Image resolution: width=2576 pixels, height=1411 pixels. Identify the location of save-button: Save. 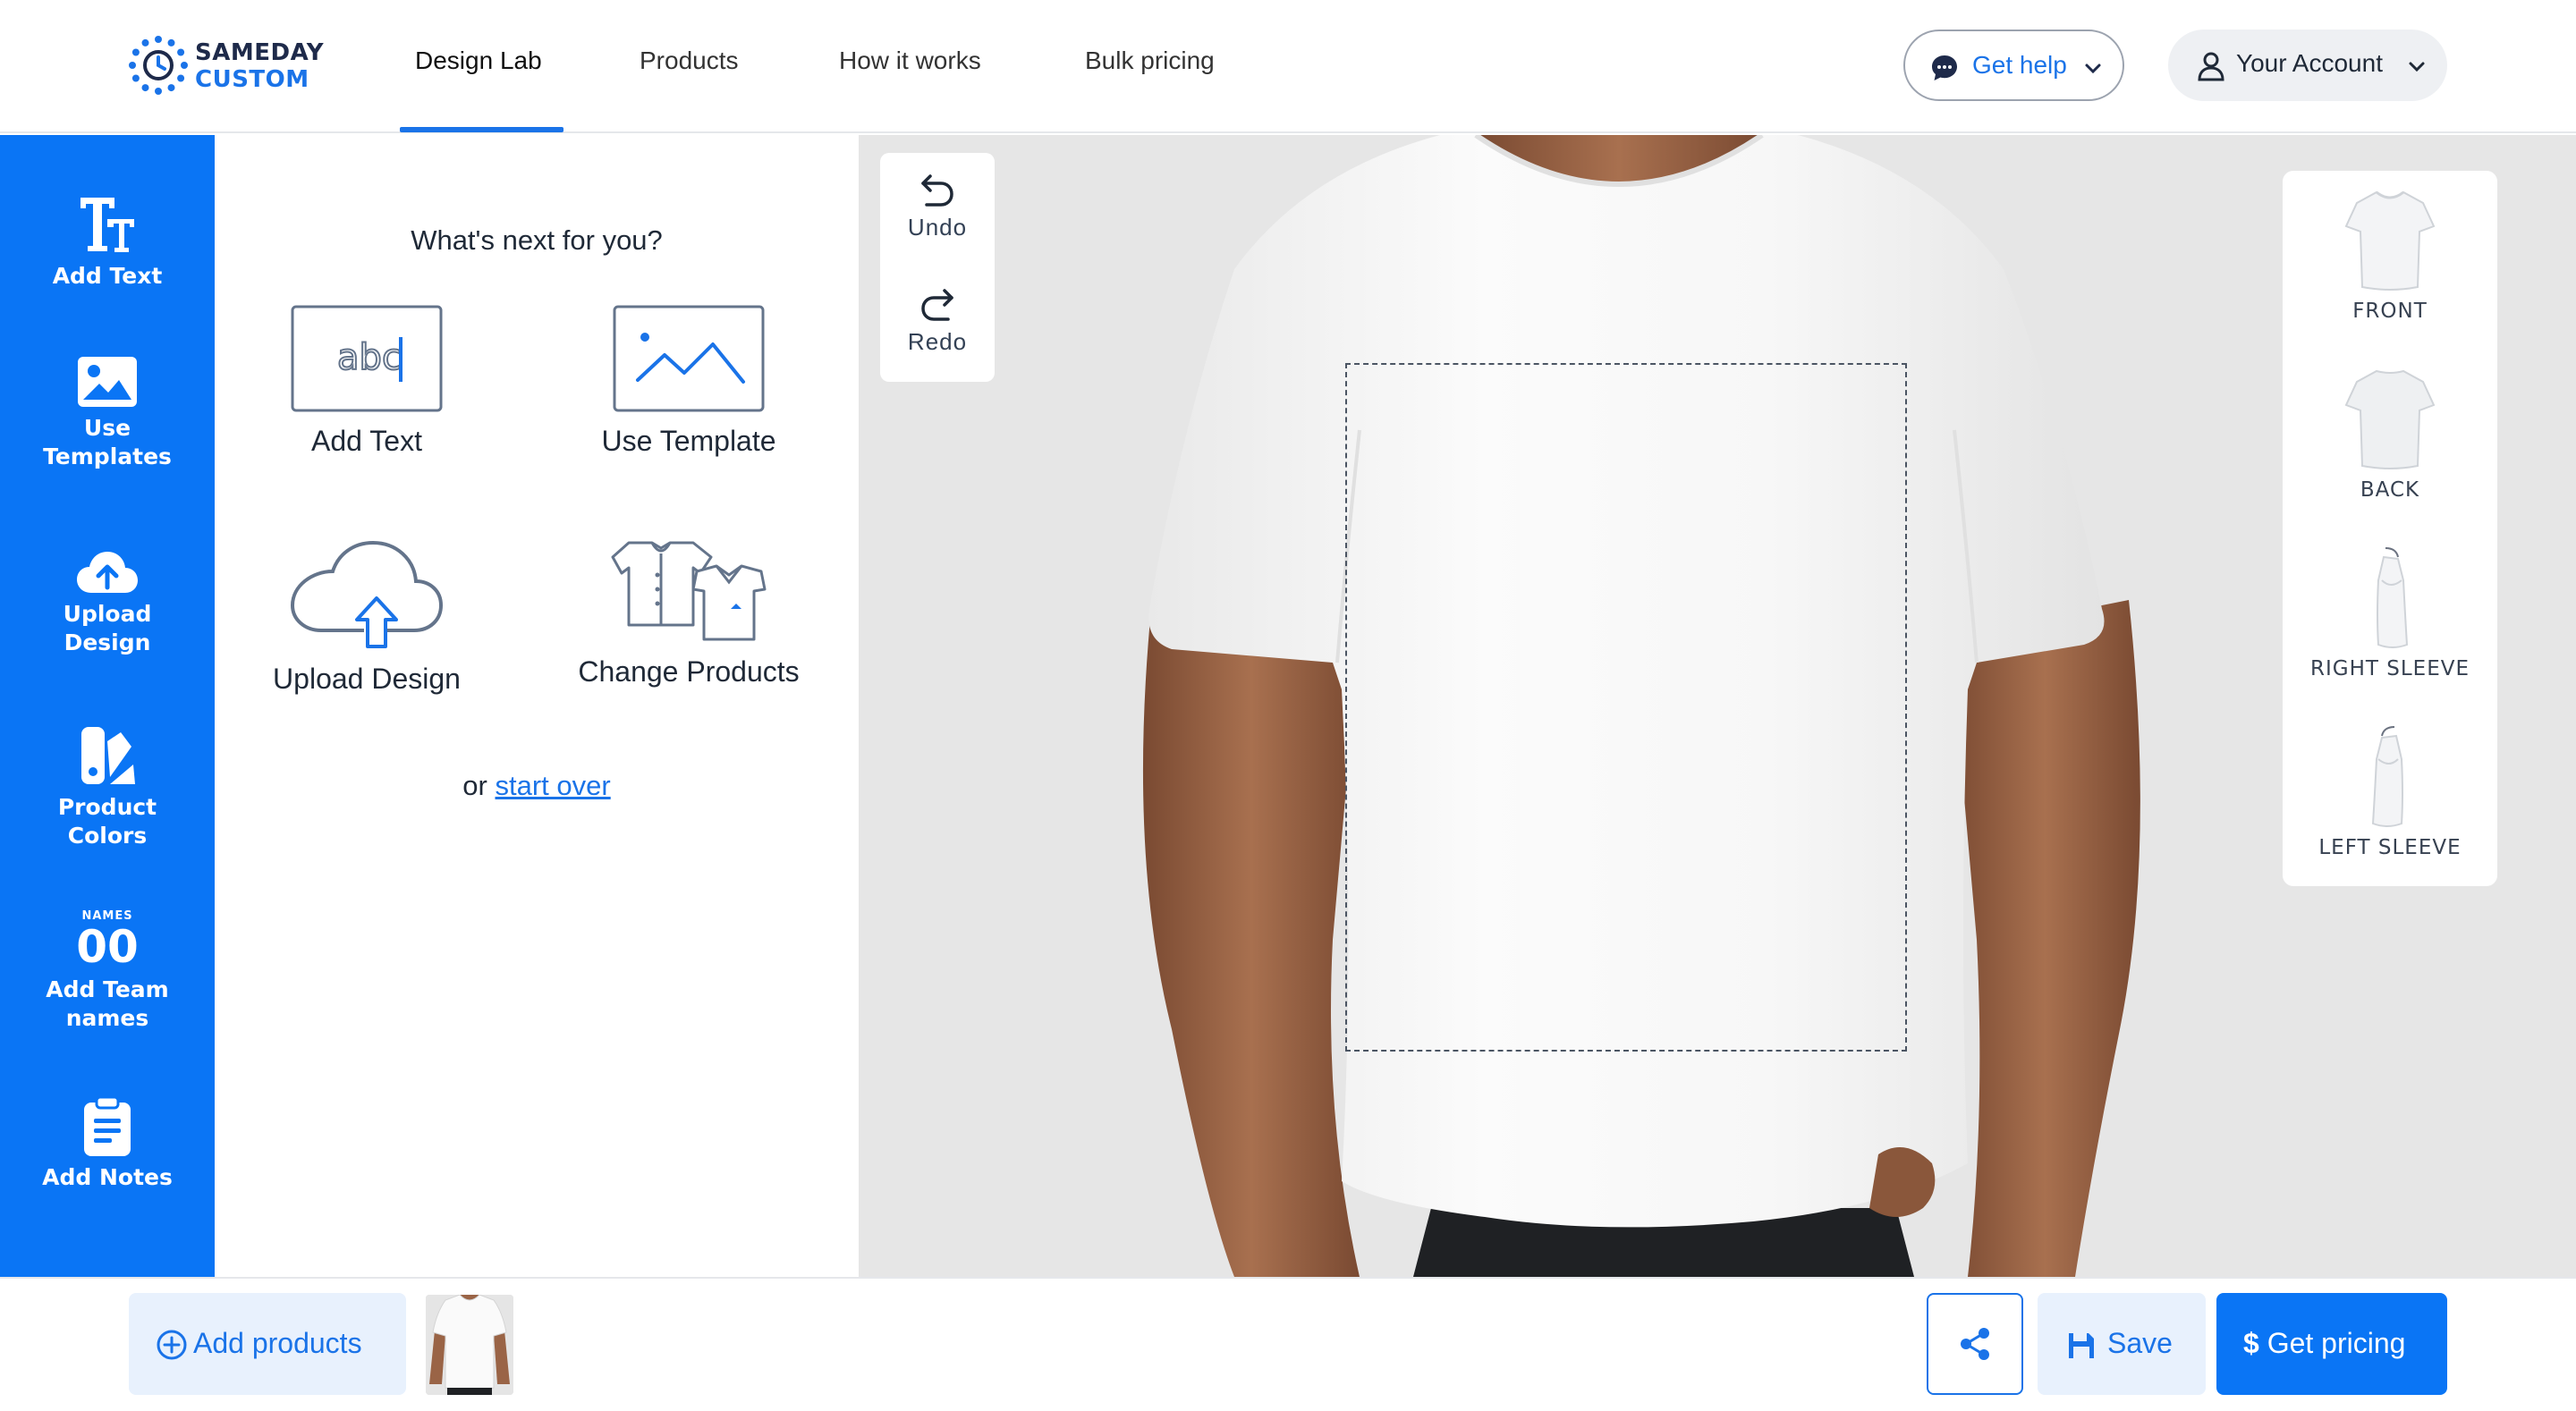
(2122, 1344).